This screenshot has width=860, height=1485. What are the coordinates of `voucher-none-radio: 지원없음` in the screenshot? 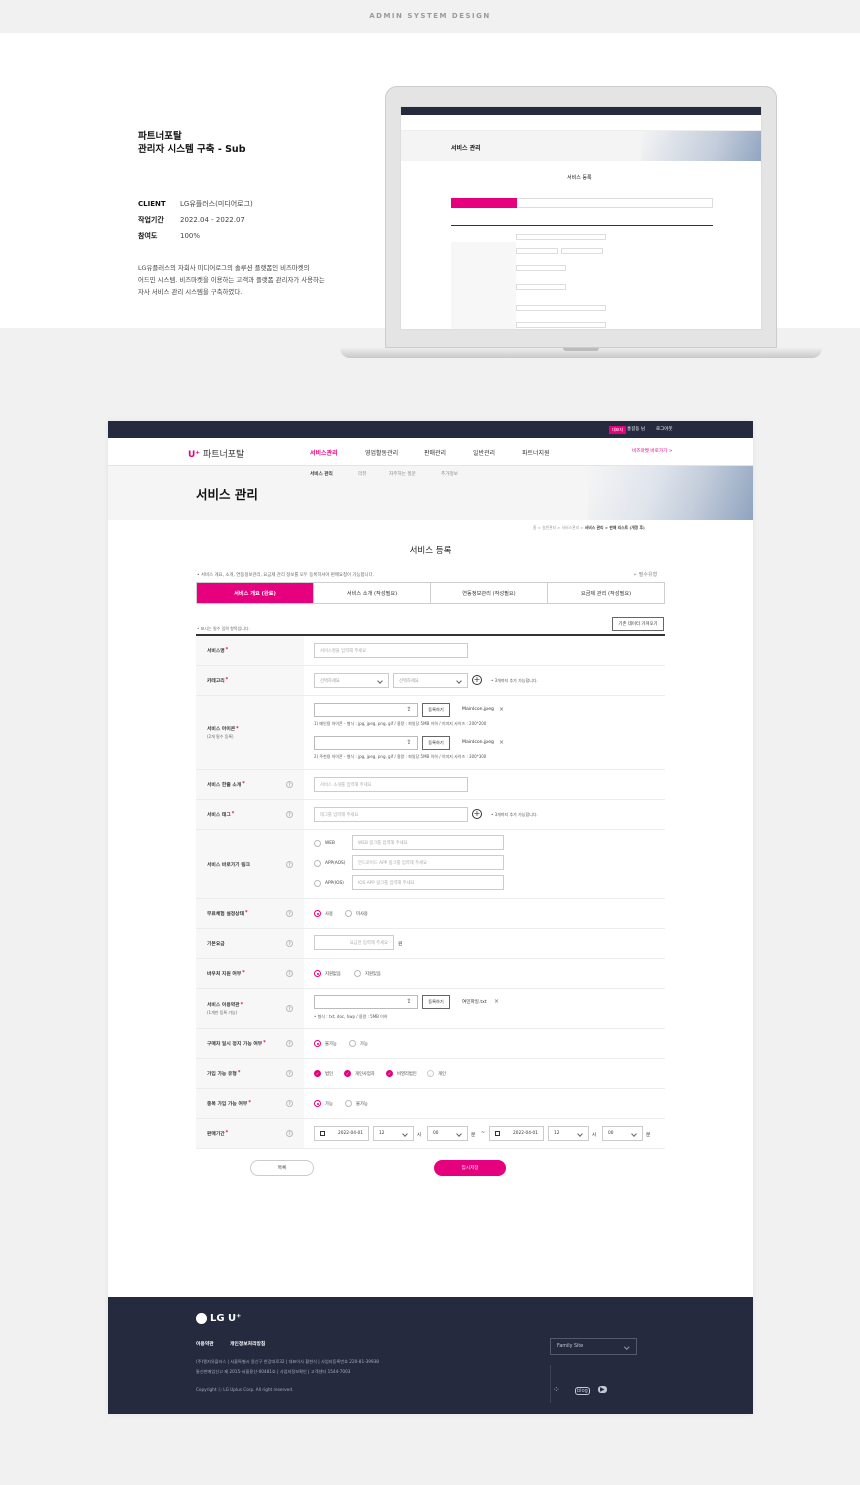 It's located at (327, 973).